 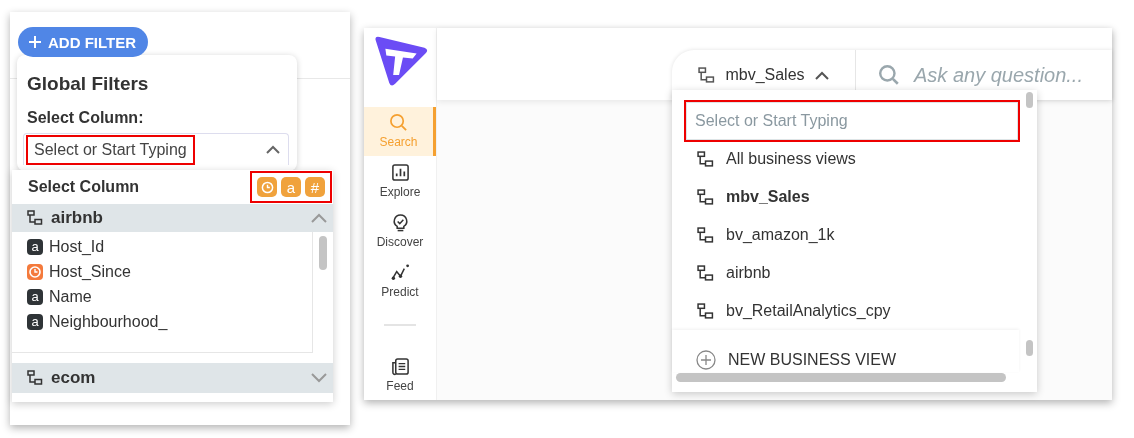 I want to click on group-header: ecom, so click(x=172, y=378).